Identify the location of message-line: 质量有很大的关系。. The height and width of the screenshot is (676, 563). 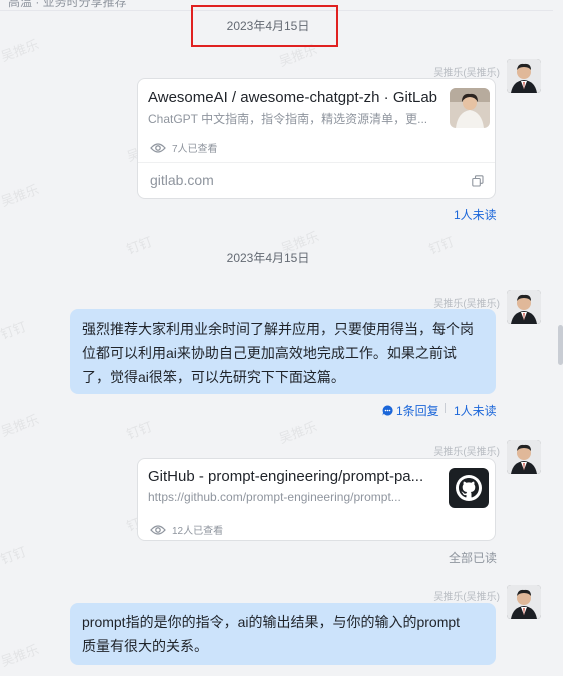
(145, 646).